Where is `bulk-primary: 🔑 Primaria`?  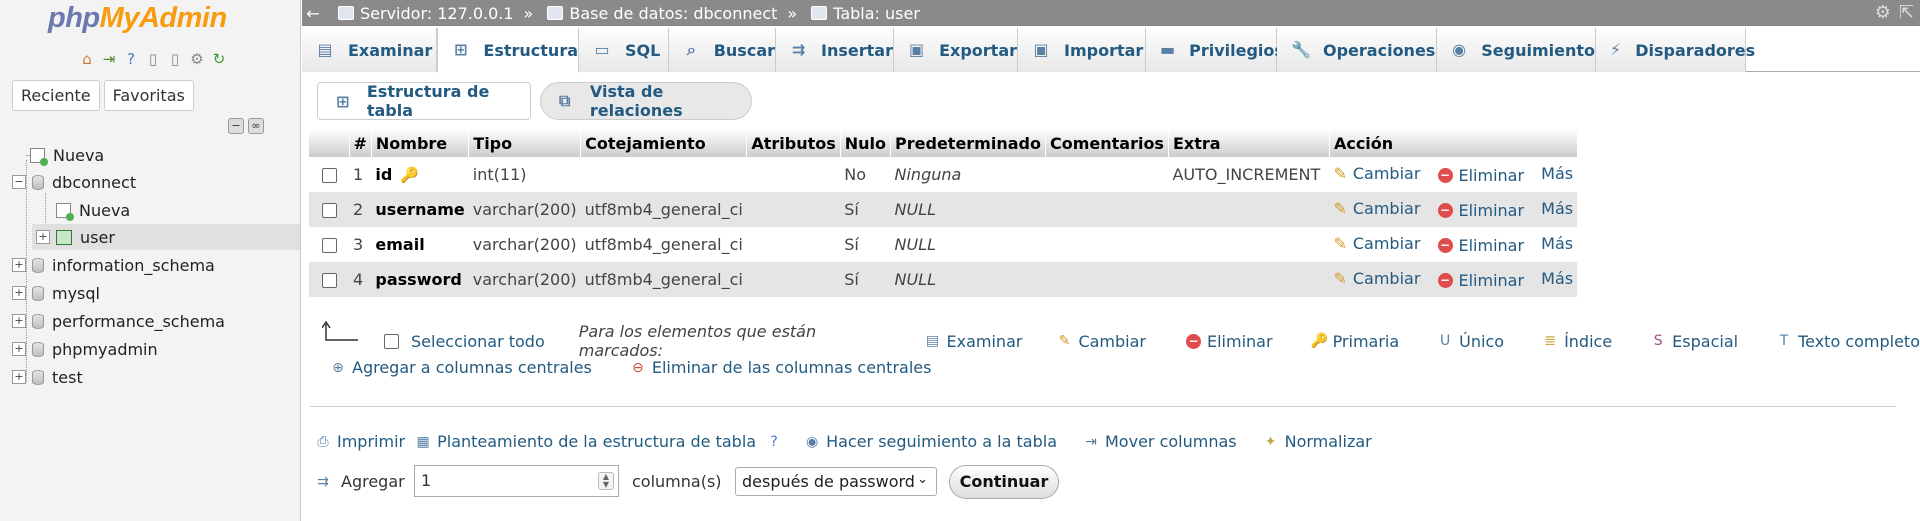
bulk-primary: 🔑 Primaria is located at coordinates (1355, 341).